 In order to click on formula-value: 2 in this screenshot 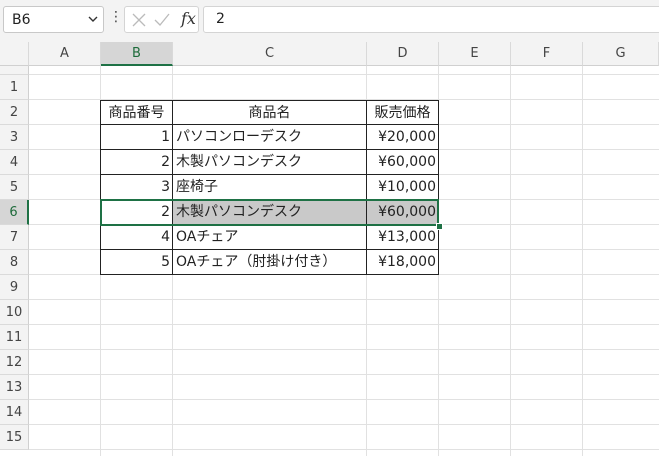, I will do `click(220, 19)`.